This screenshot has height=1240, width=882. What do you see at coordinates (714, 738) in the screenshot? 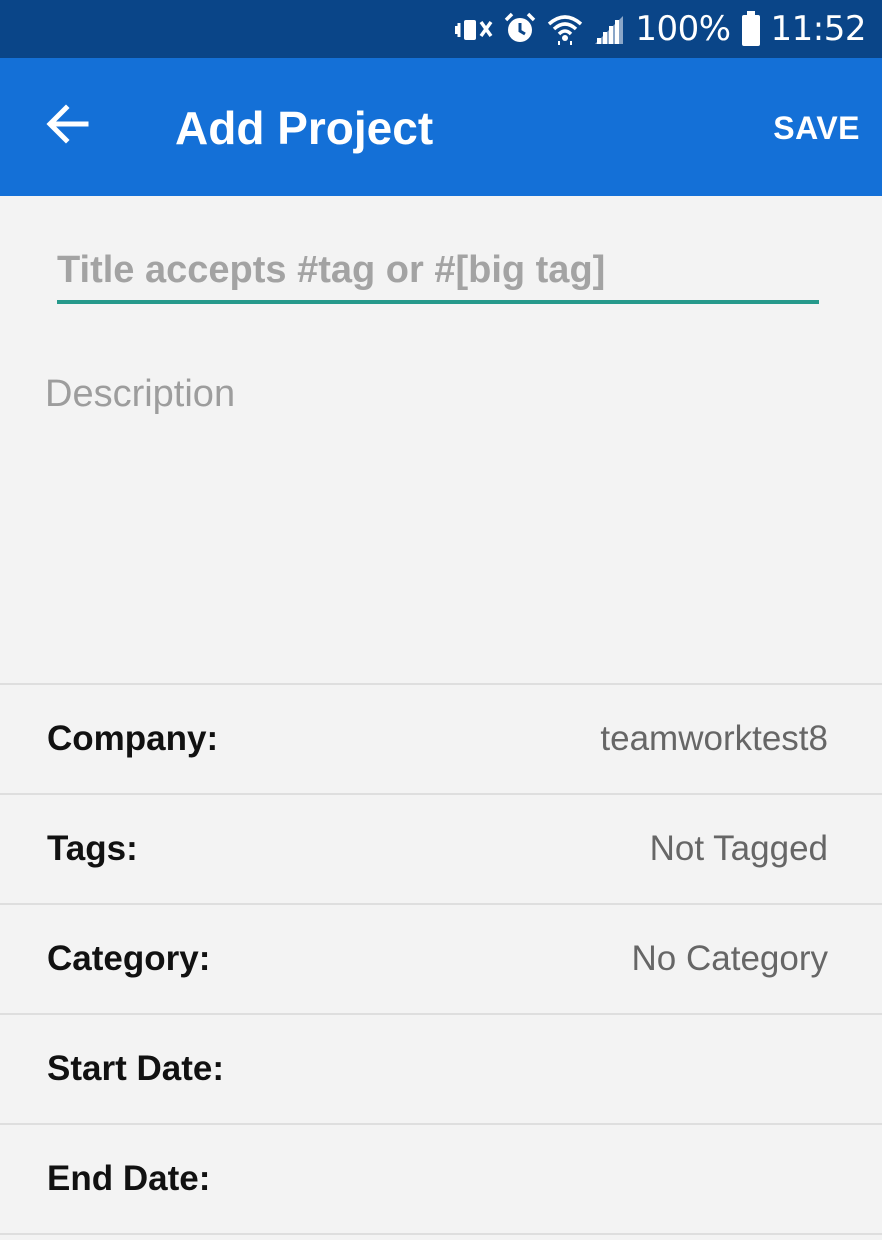
I see `company-value: teamworktest8` at bounding box center [714, 738].